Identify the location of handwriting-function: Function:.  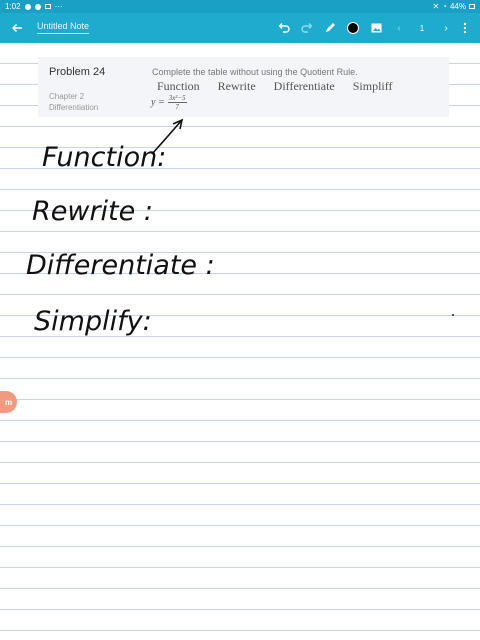
(104, 157).